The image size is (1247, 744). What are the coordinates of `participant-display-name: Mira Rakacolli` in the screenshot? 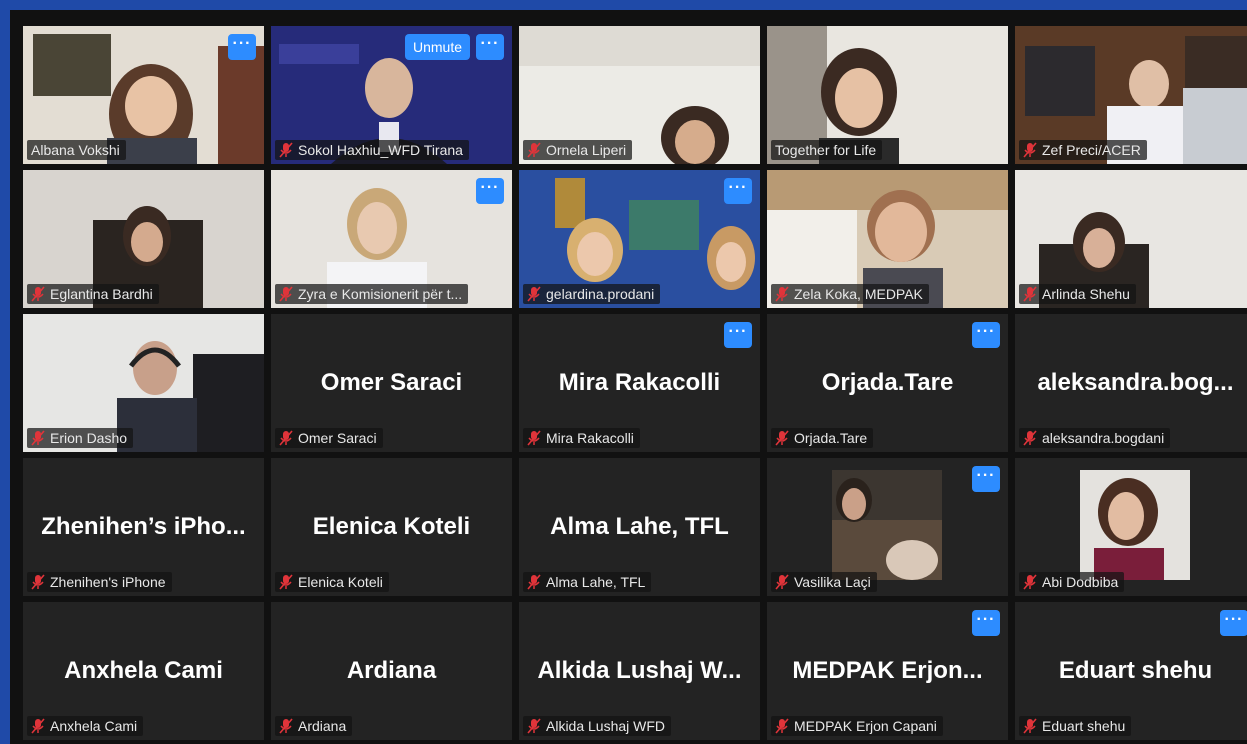 It's located at (639, 382).